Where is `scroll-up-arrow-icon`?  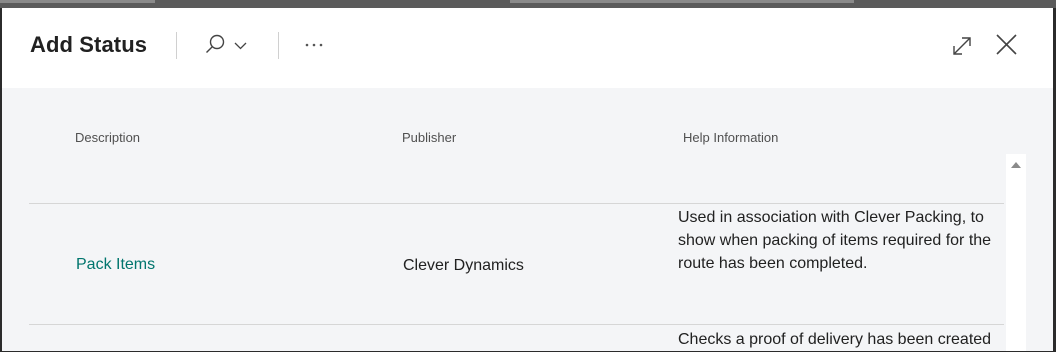 scroll-up-arrow-icon is located at coordinates (1016, 165).